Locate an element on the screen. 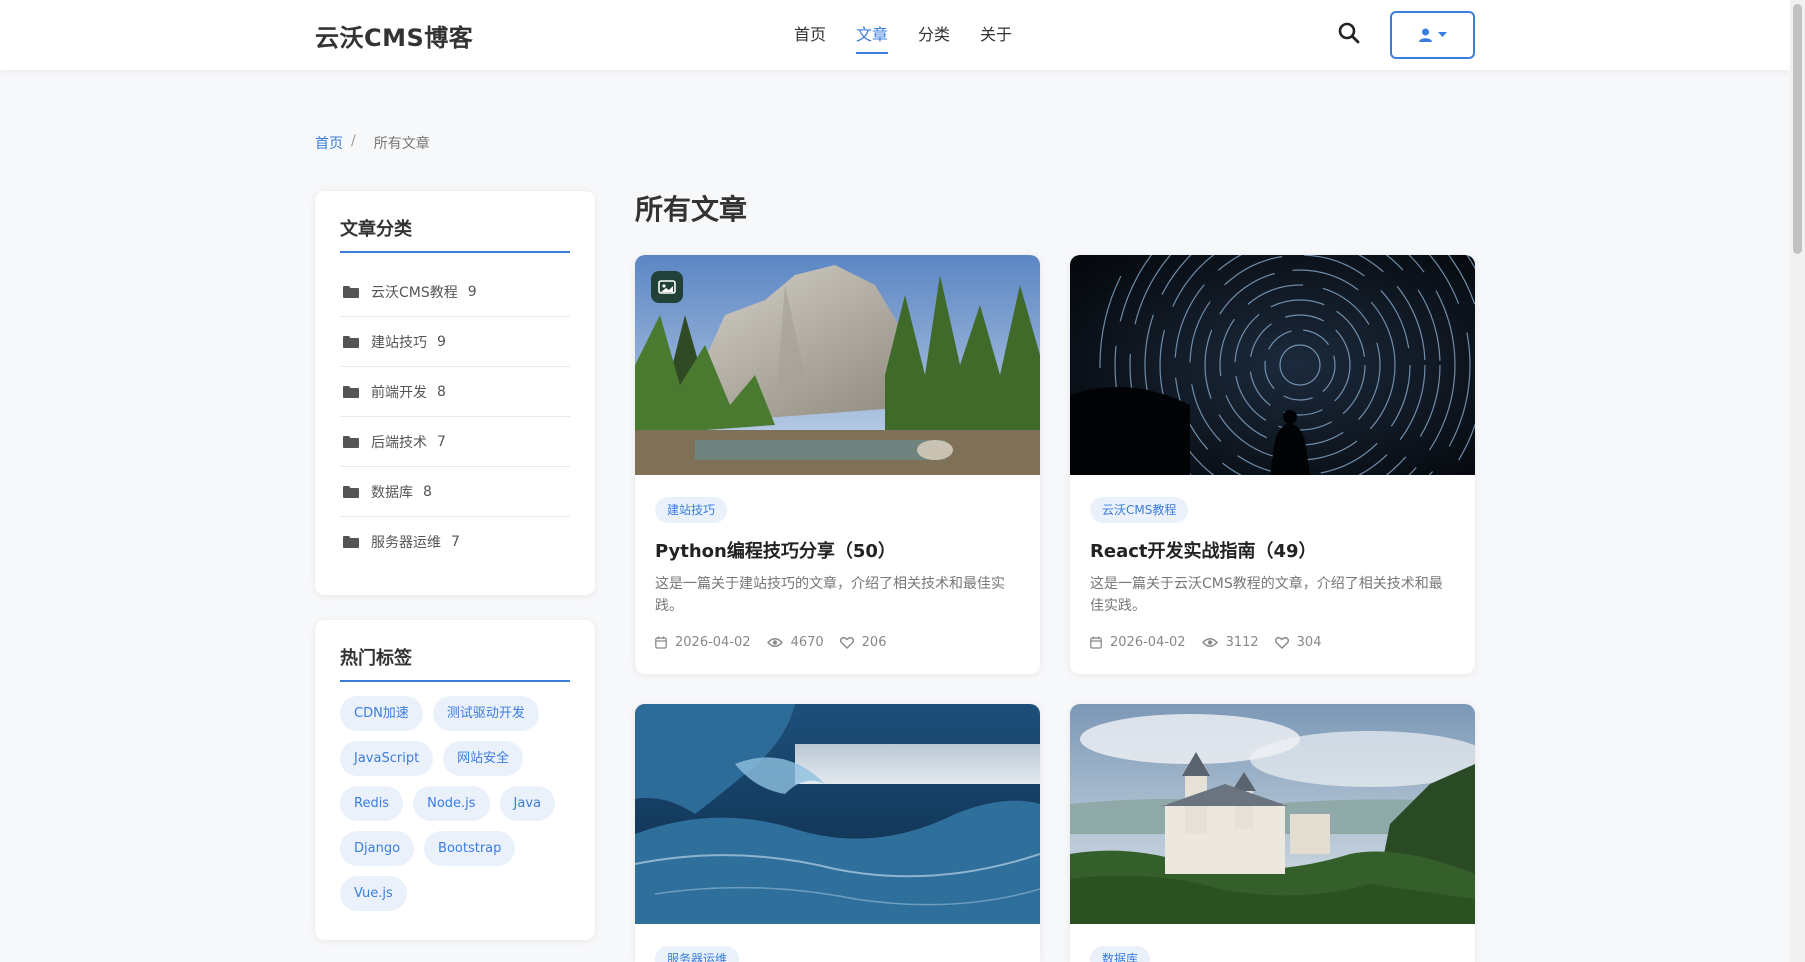  post-excerpt: 这是一篇关于建站技巧的文章，介绍了相关技术和最佳实践。 is located at coordinates (830, 595).